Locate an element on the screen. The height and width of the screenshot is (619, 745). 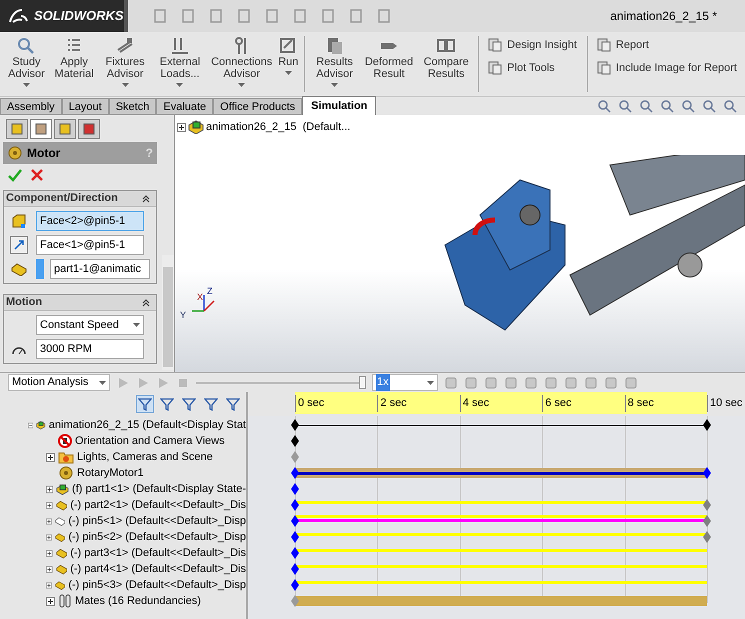
app-logo: SOLIDWORKS is located at coordinates (79, 16).